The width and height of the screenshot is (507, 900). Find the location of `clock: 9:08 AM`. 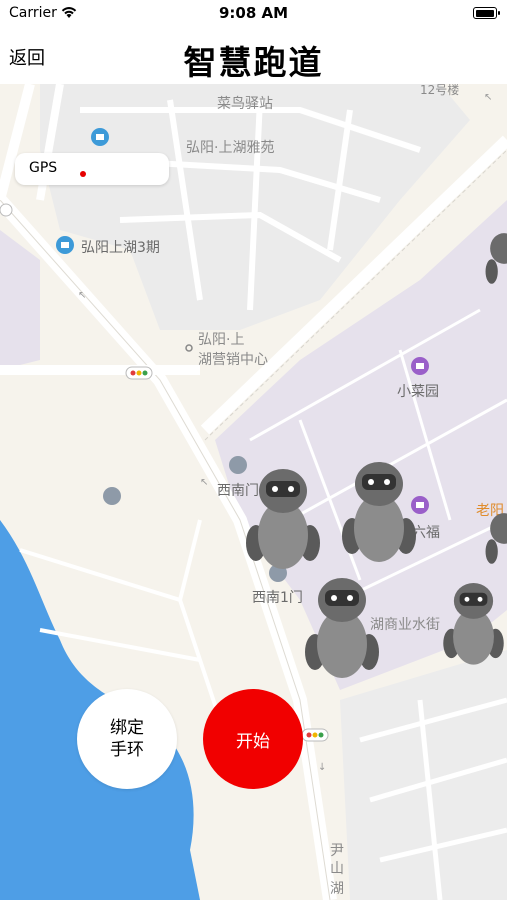

clock: 9:08 AM is located at coordinates (253, 13).